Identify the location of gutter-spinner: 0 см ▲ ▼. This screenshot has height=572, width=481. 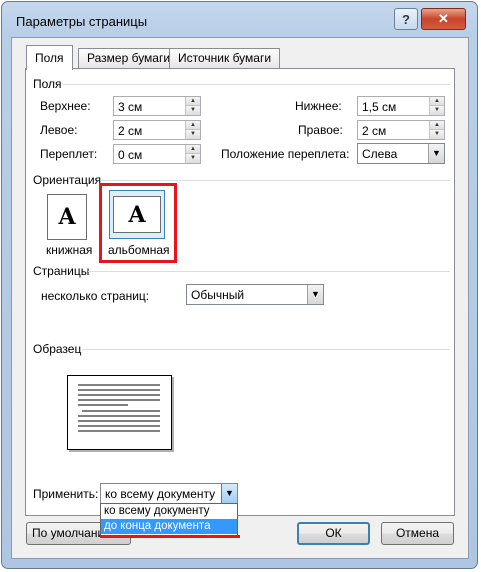
(157, 154).